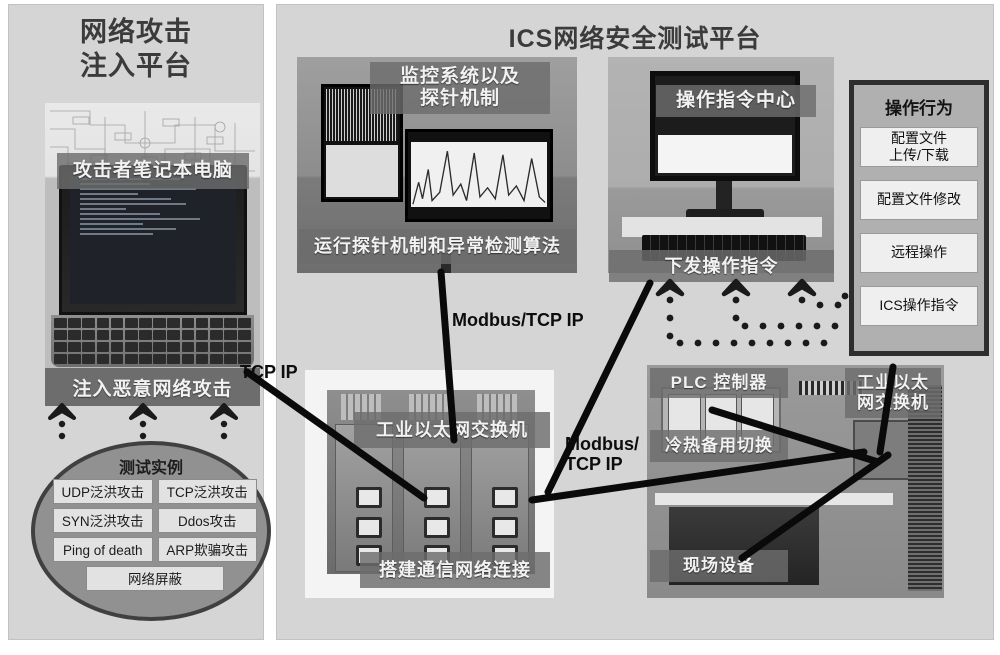 The image size is (1000, 655). Describe the element at coordinates (362, 171) in the screenshot. I see `packet-list-display` at that location.